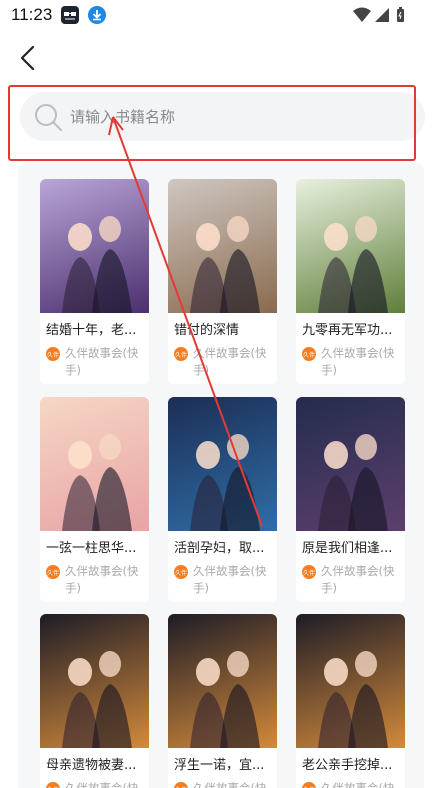 The width and height of the screenshot is (443, 788). What do you see at coordinates (400, 14) in the screenshot?
I see `battery-icon` at bounding box center [400, 14].